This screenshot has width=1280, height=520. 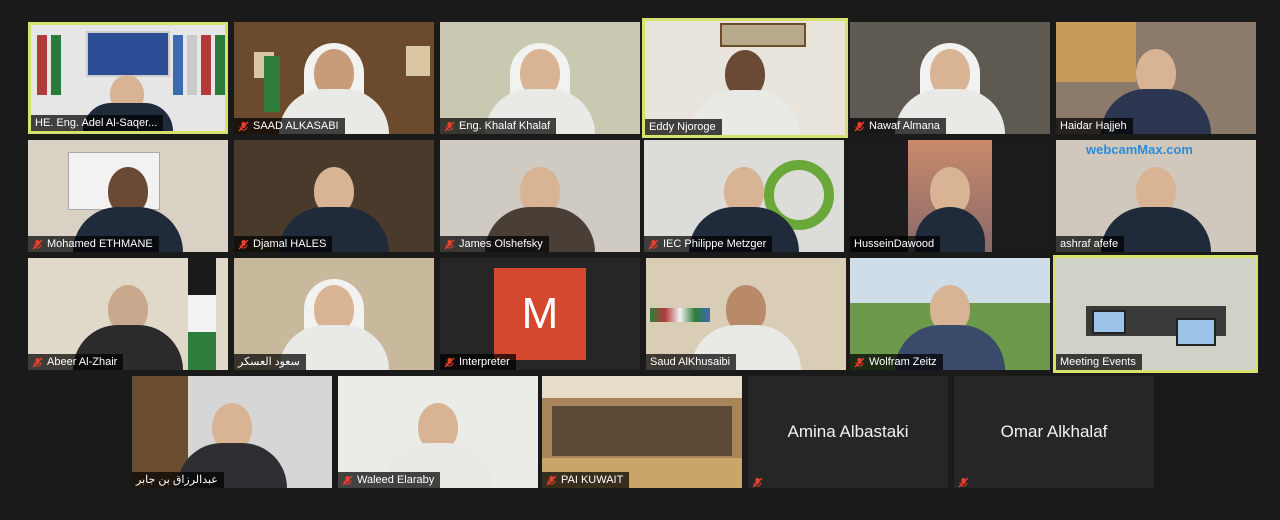 What do you see at coordinates (128, 196) in the screenshot?
I see `participant-tile: Mohamed ETHMANE` at bounding box center [128, 196].